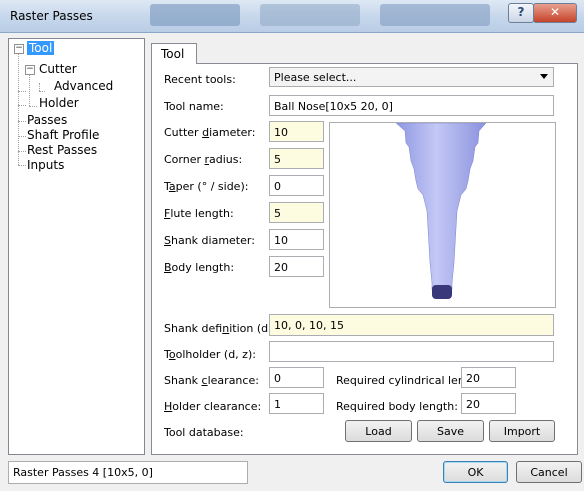 The width and height of the screenshot is (584, 491). What do you see at coordinates (296, 403) in the screenshot?
I see `holder-clearance-input: 1` at bounding box center [296, 403].